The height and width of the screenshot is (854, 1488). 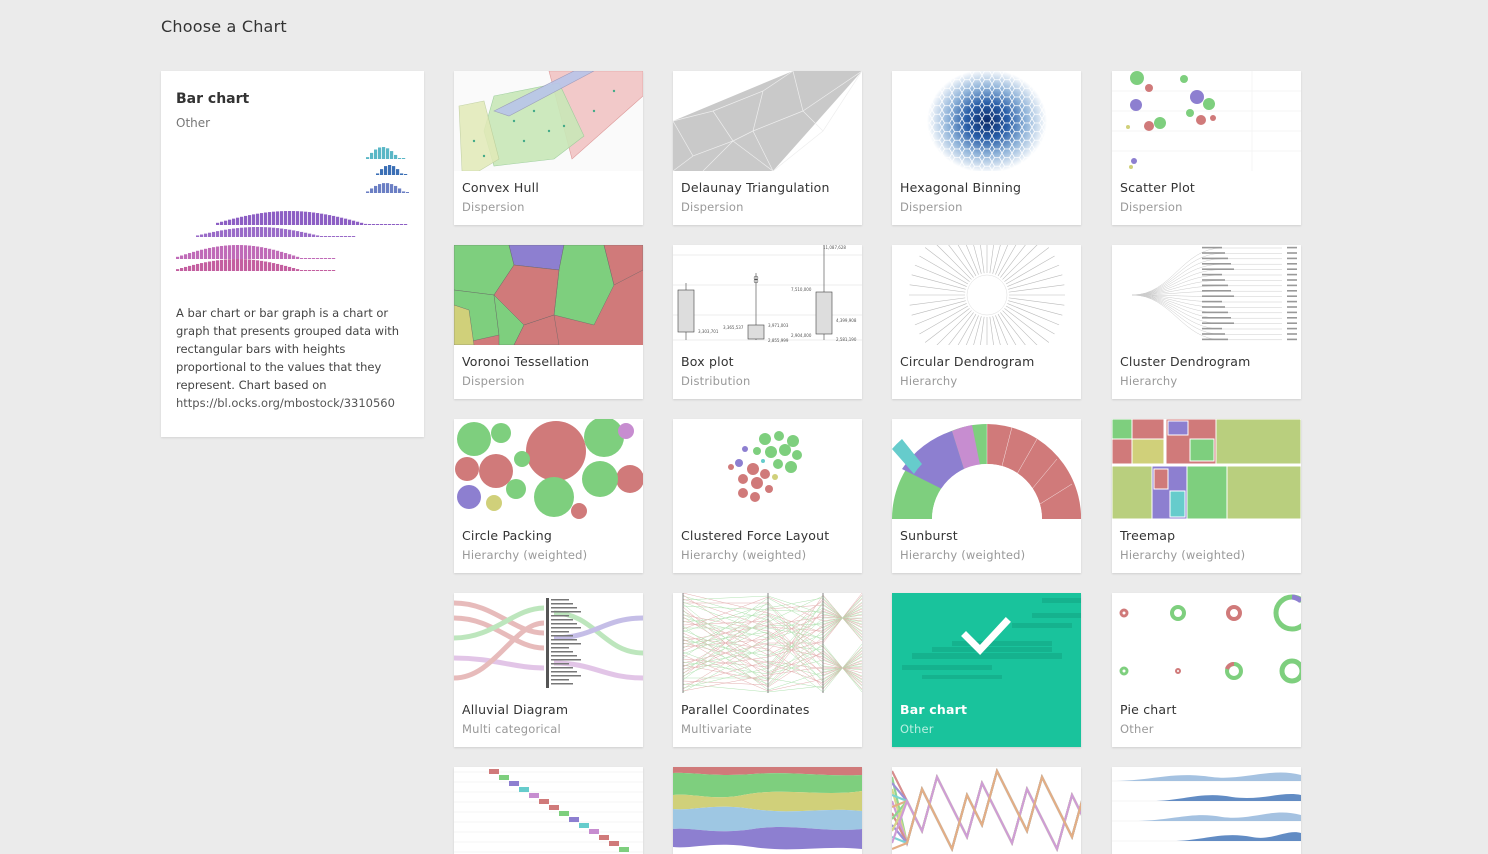 I want to click on chart-card-circle-packing: Circle Packing Hierarchy (weighted), so click(x=548, y=496).